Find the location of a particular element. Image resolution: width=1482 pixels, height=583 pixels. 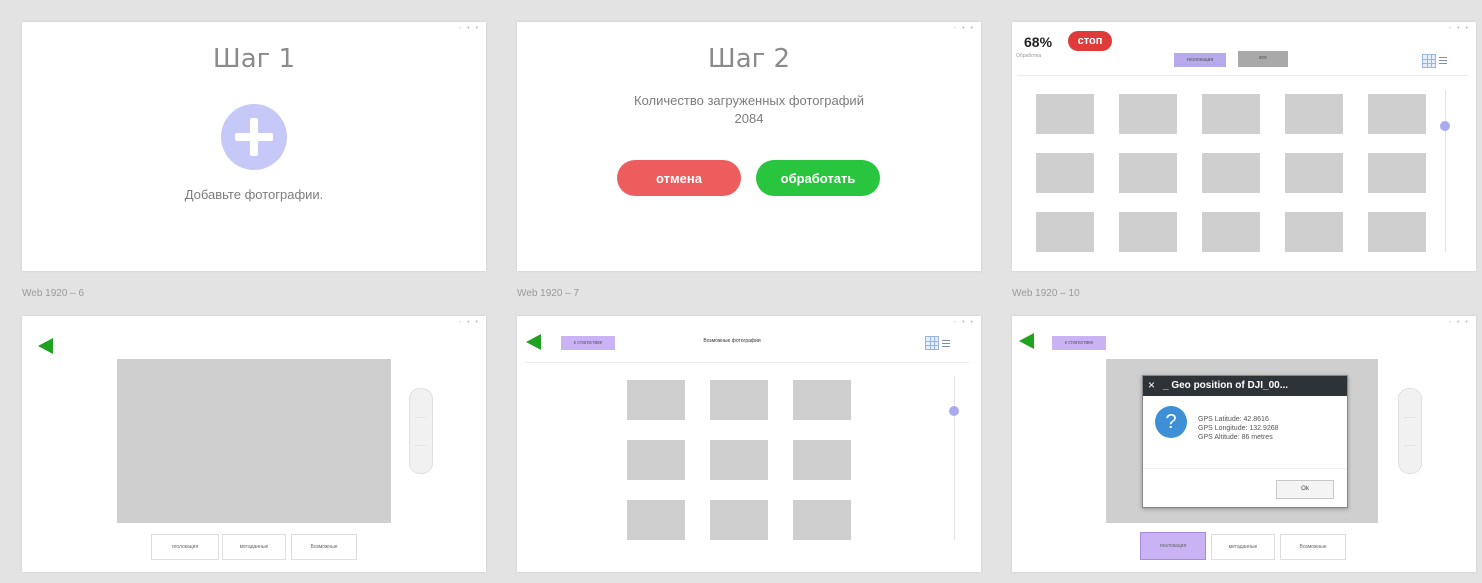

stop-button: стоп is located at coordinates (1090, 41).